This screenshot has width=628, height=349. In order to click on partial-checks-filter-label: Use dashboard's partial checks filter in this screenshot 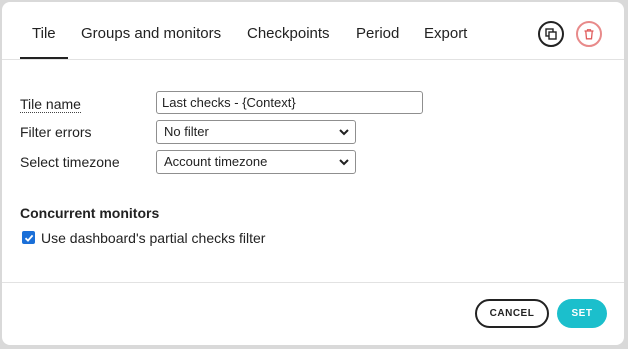, I will do `click(153, 238)`.